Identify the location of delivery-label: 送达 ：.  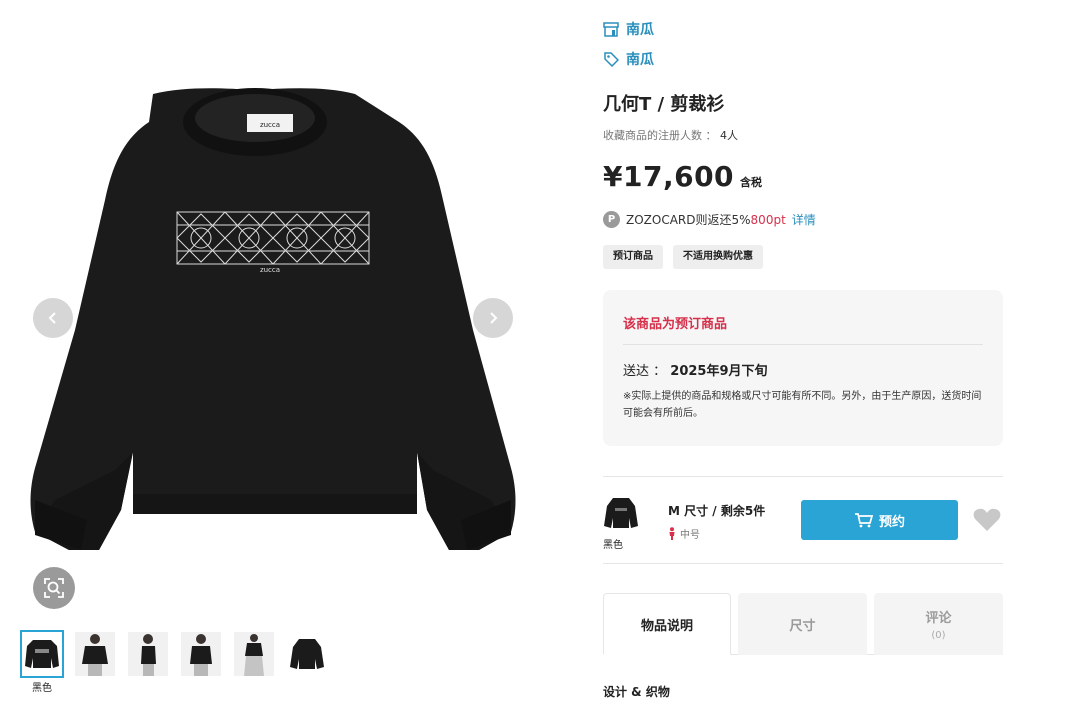
(645, 371).